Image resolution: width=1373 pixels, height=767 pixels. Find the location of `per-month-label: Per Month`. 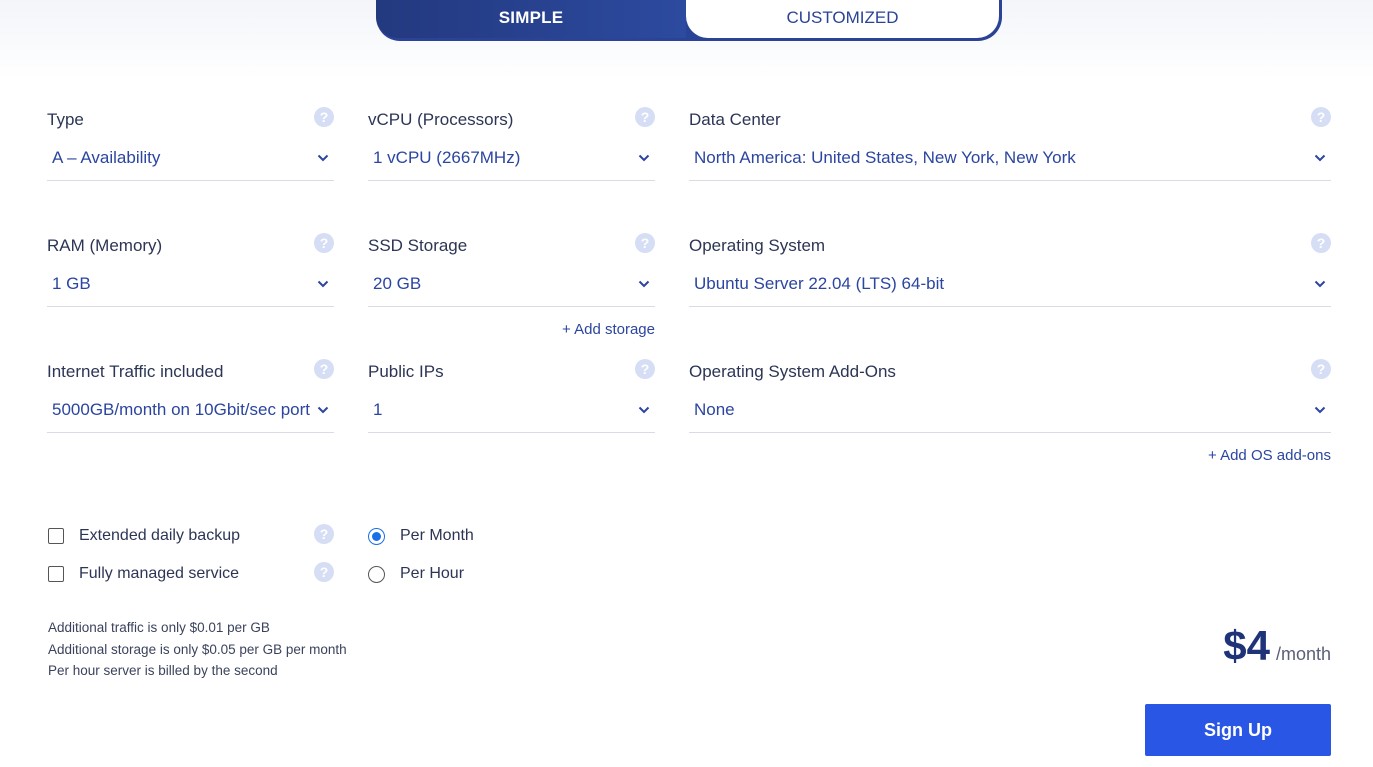

per-month-label: Per Month is located at coordinates (437, 535).